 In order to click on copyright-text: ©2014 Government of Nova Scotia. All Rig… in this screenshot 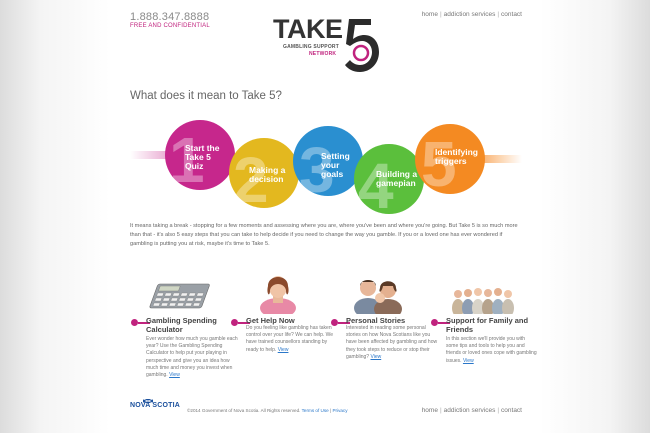, I will do `click(244, 410)`.